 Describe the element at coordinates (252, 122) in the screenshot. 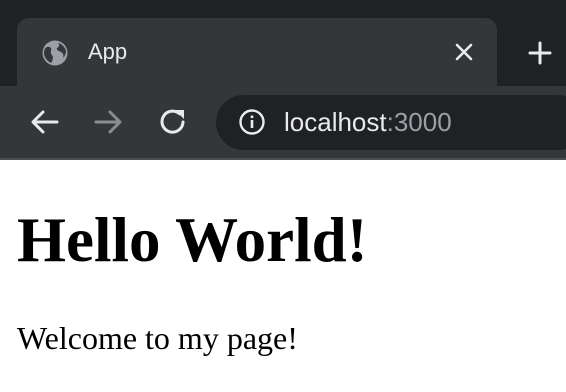

I see `info-icon` at that location.